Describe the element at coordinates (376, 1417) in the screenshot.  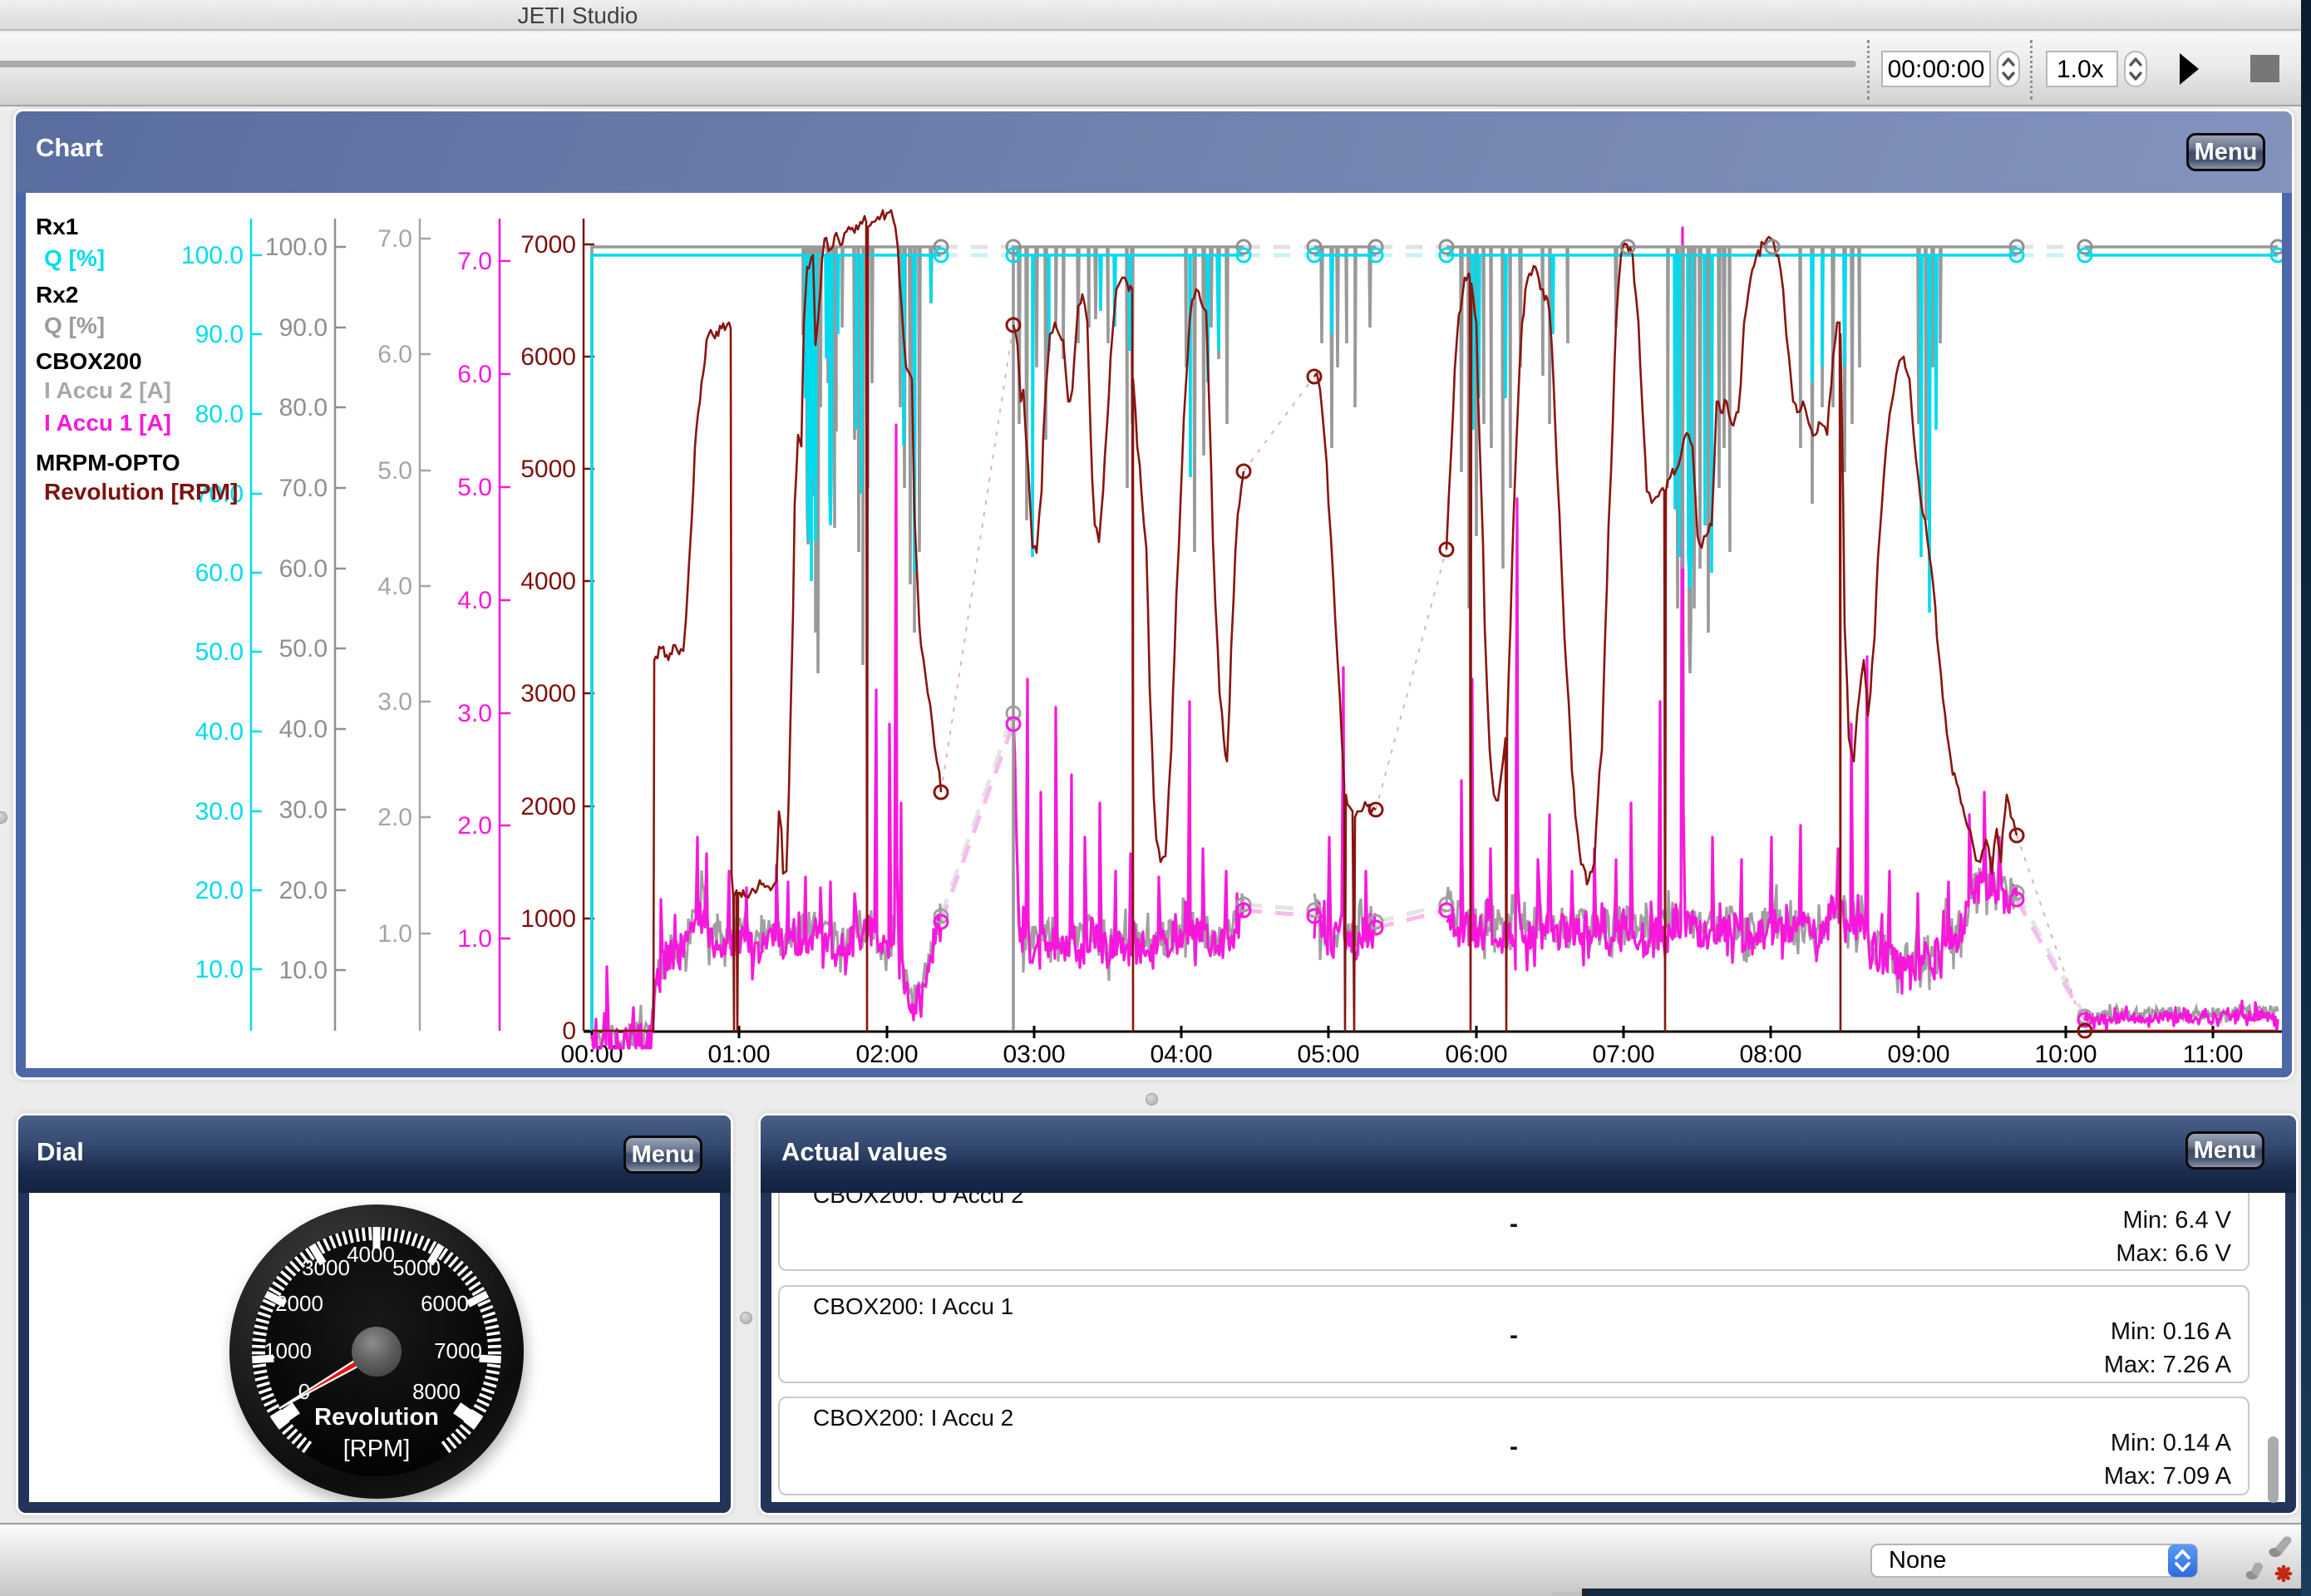
I see `svg-text: Revolution` at that location.